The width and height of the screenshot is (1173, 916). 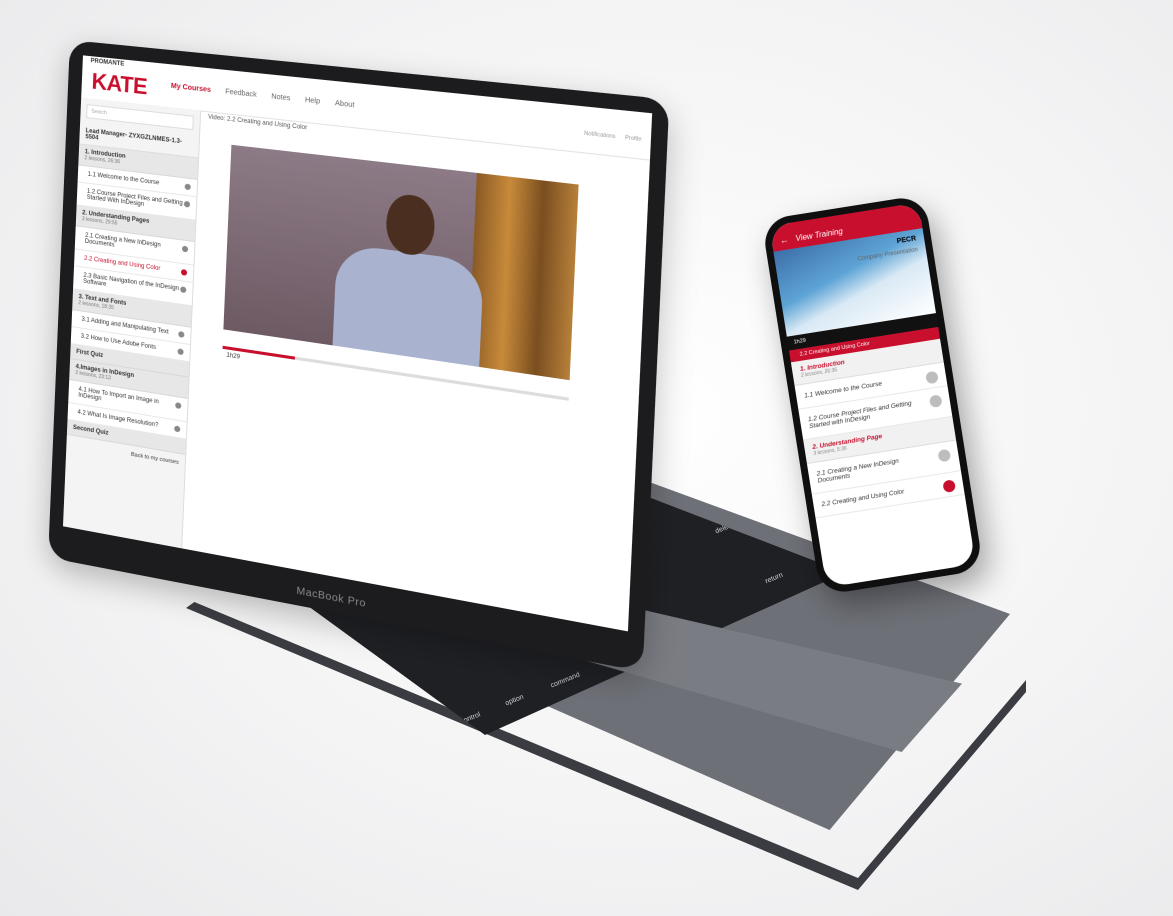 I want to click on lesson-label: 1.1 Welcome to the Course, so click(x=843, y=390).